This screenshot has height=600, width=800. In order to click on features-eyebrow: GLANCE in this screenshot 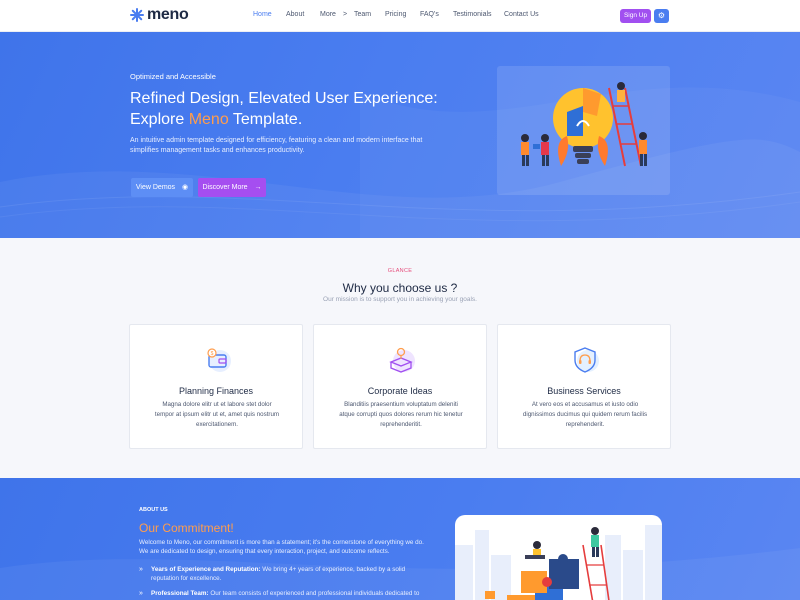, I will do `click(400, 271)`.